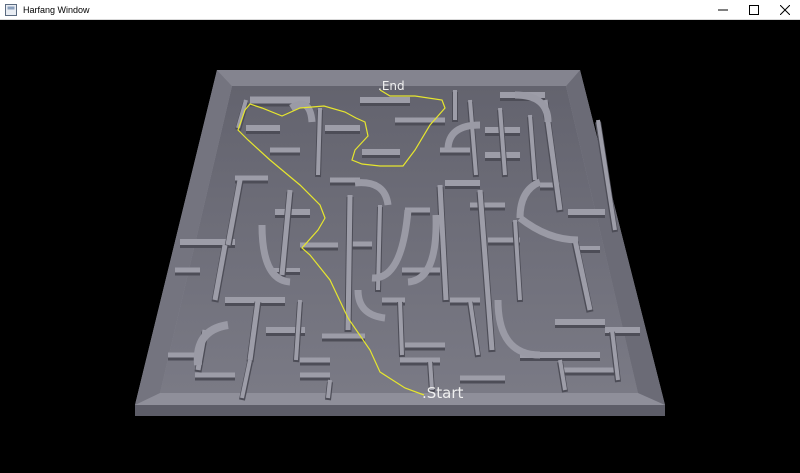 Image resolution: width=800 pixels, height=473 pixels. I want to click on window-title: Harfang Window, so click(56, 9).